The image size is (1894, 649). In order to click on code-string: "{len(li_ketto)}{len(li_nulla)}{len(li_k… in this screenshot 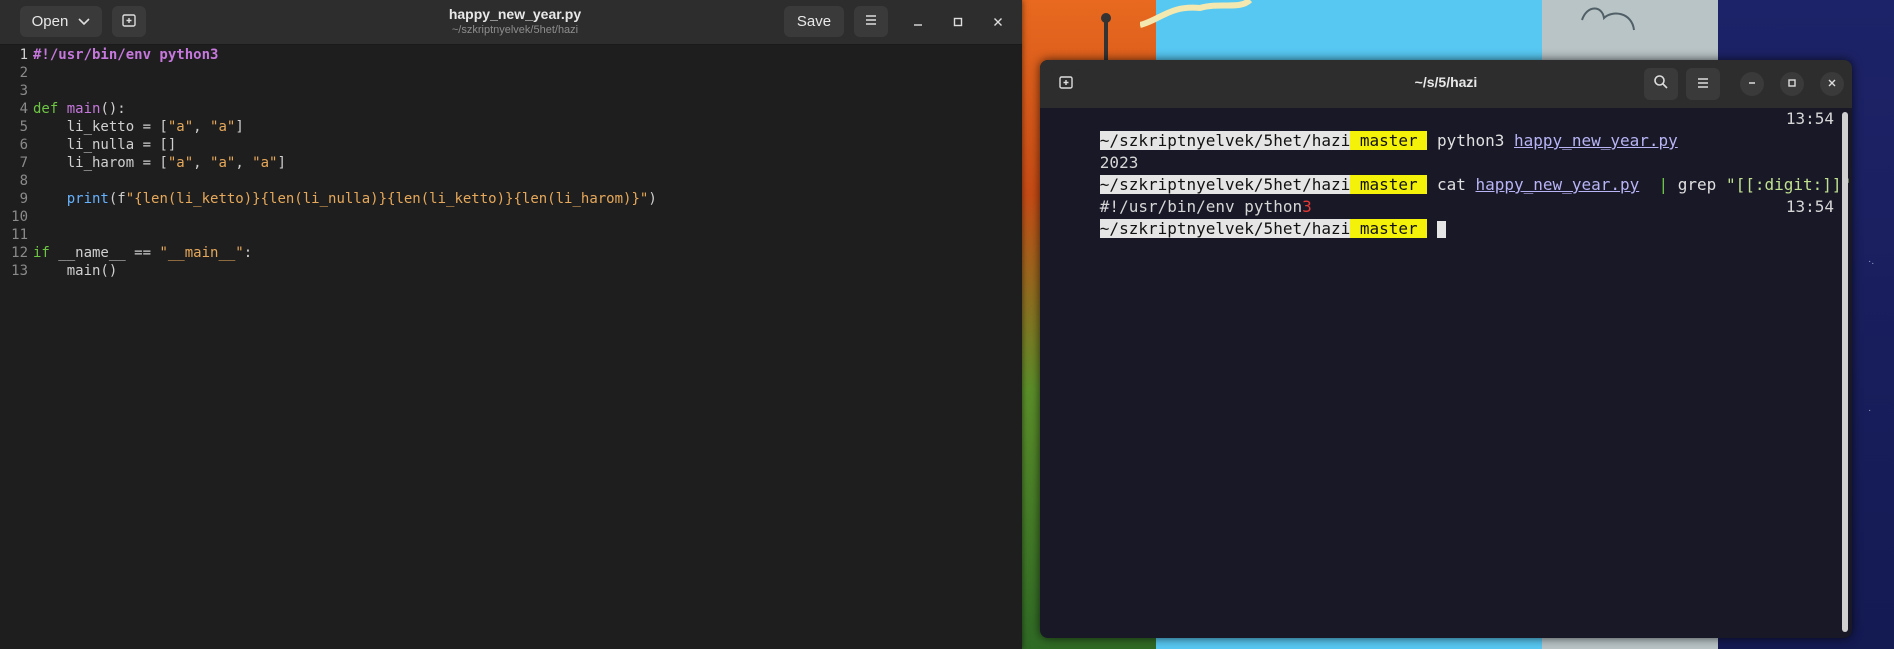, I will do `click(387, 199)`.